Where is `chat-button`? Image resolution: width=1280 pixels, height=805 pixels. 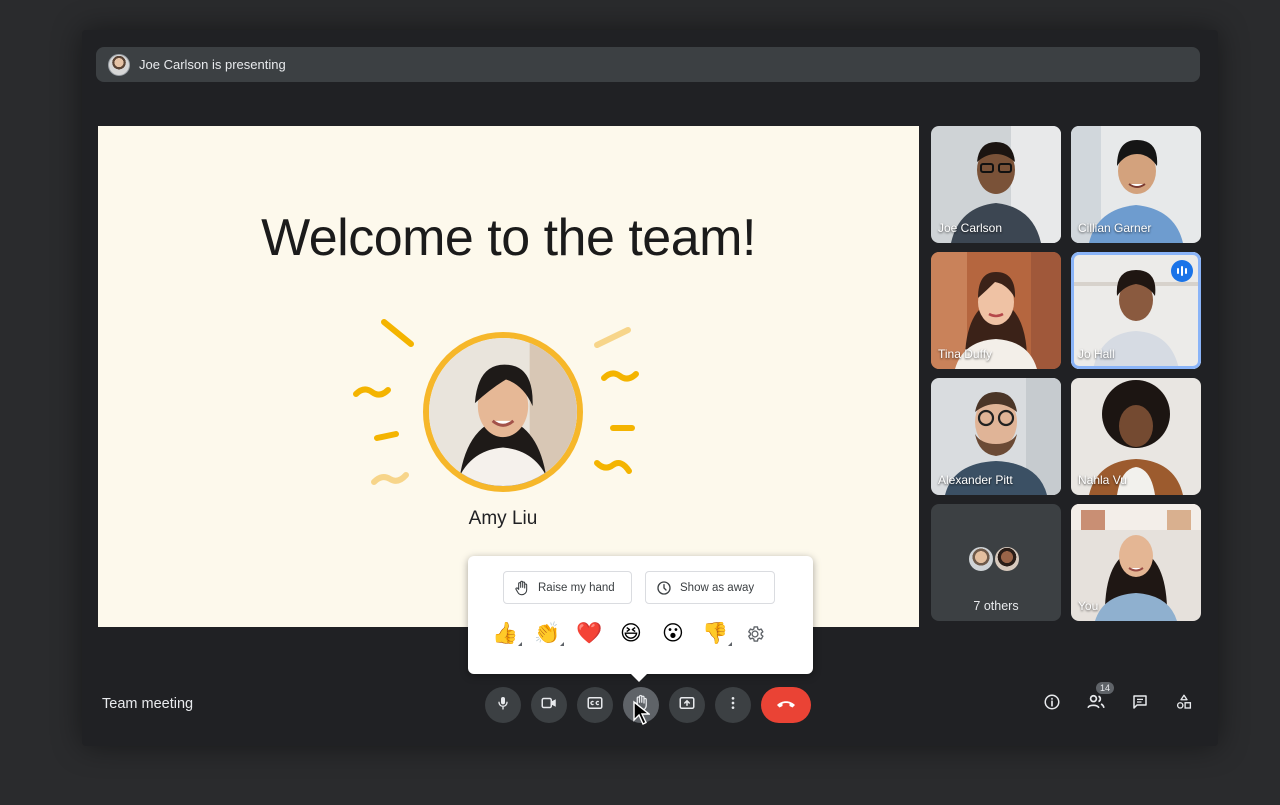 chat-button is located at coordinates (1140, 704).